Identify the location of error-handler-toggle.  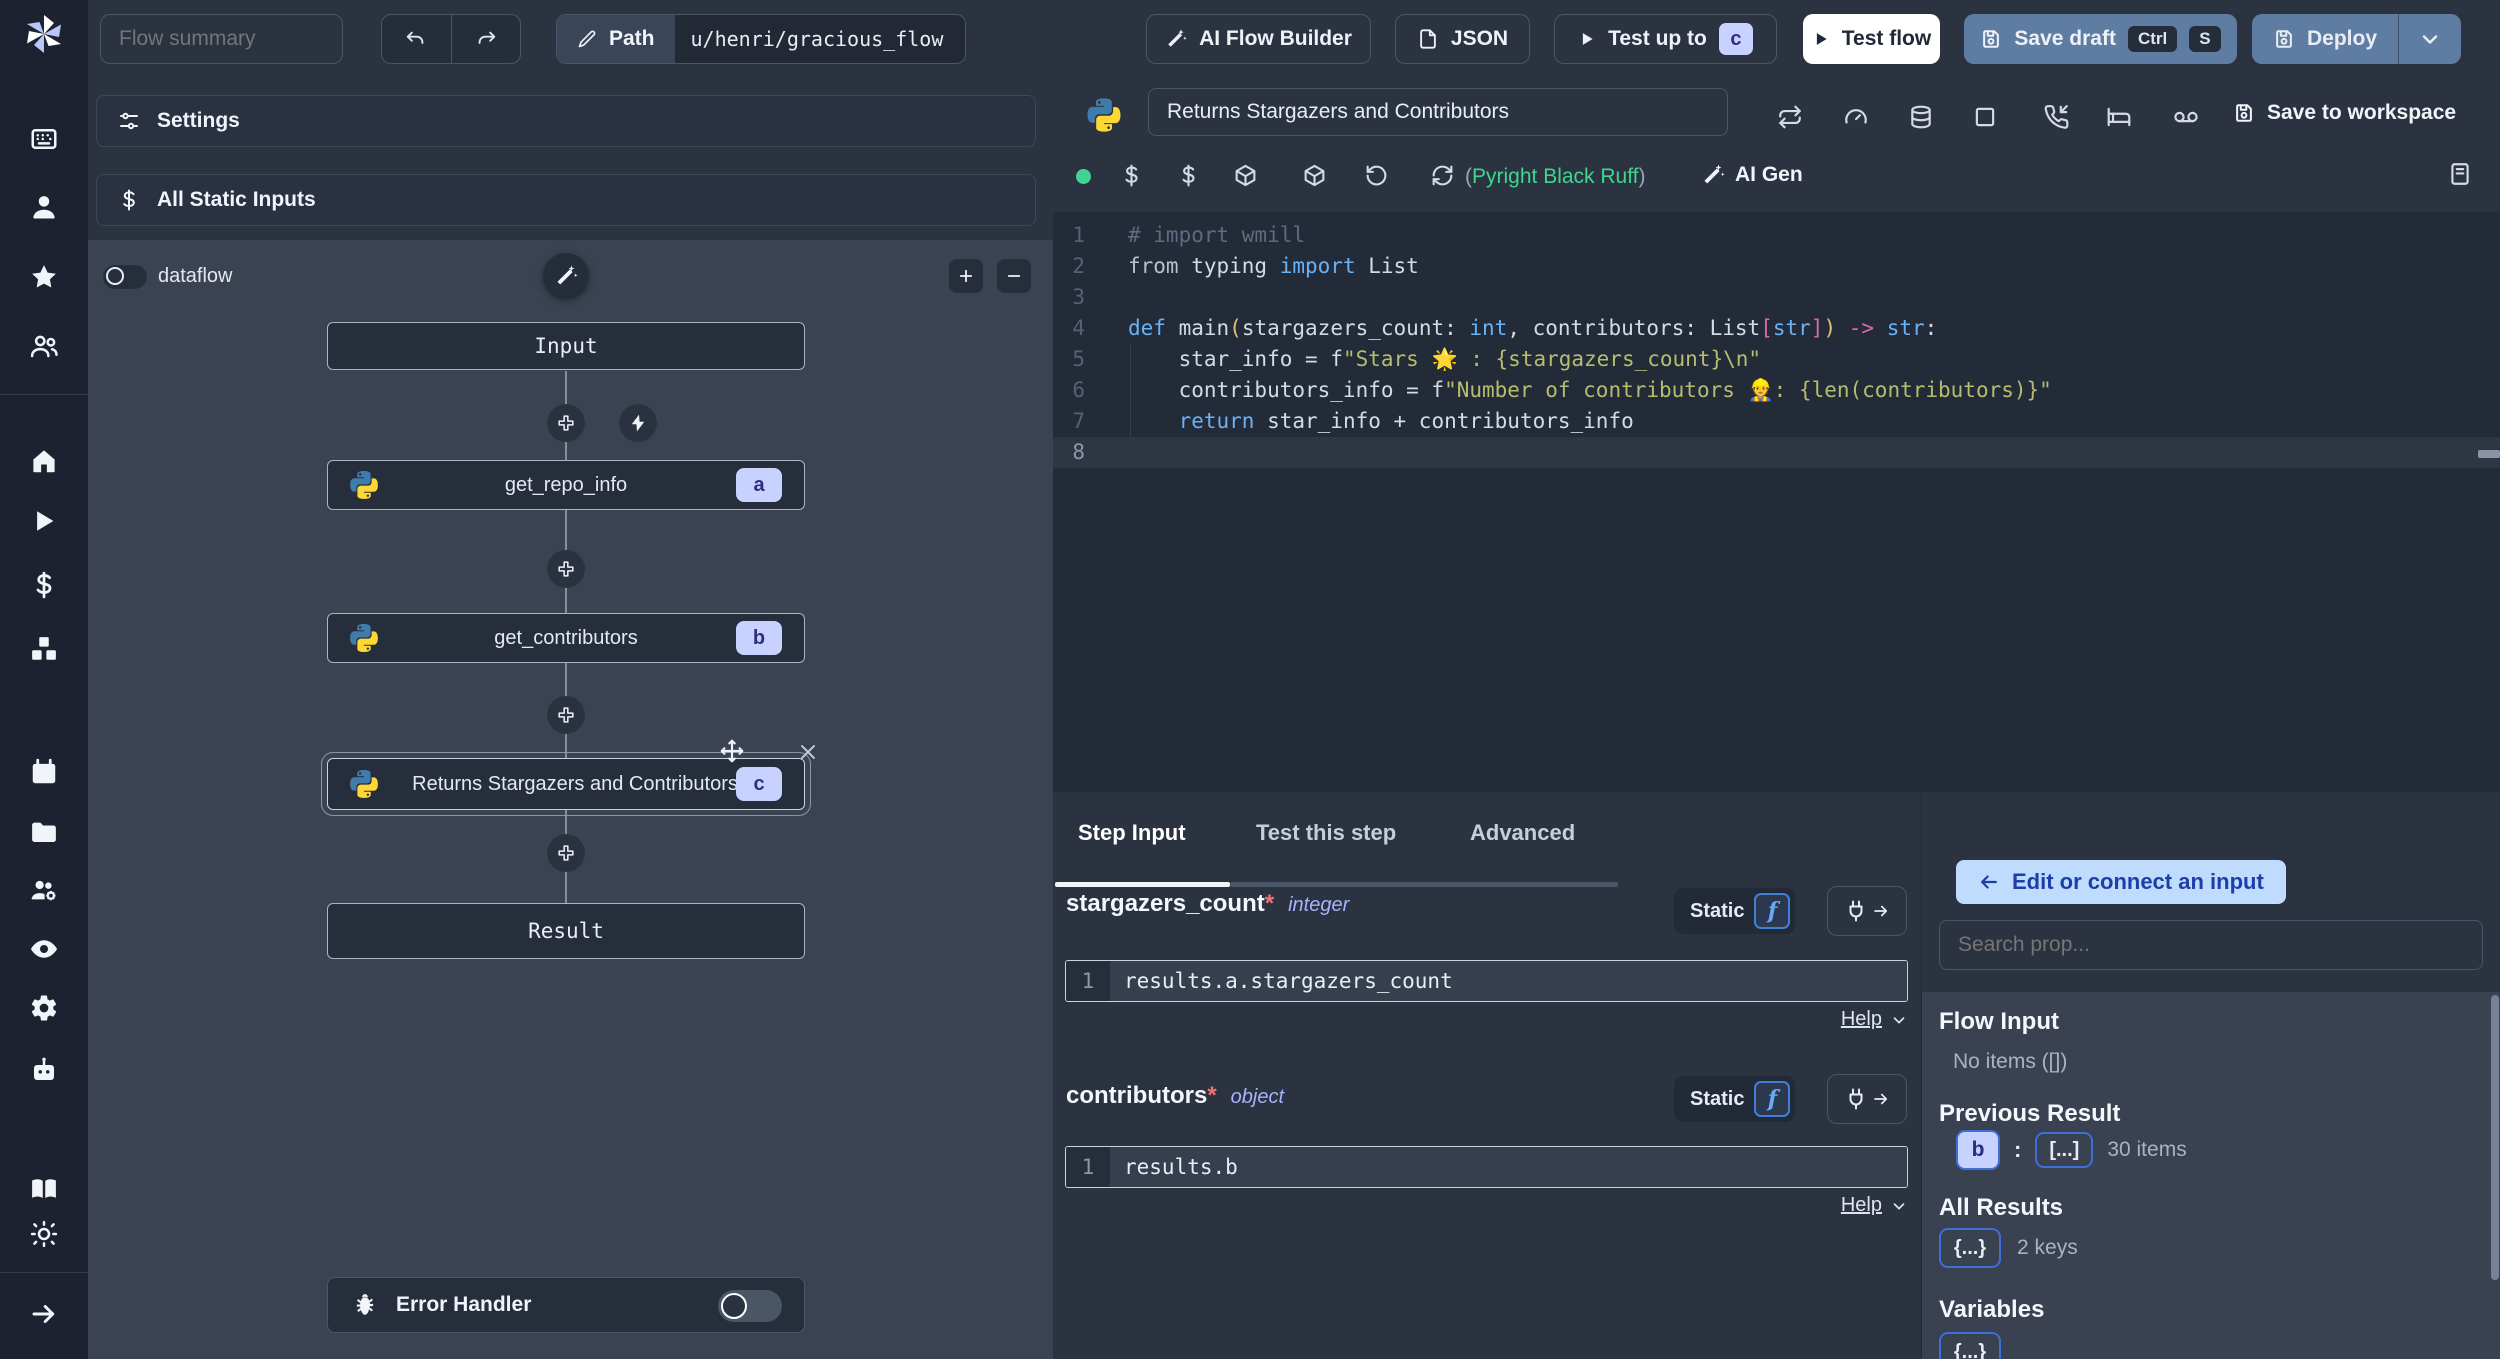
(750, 1306).